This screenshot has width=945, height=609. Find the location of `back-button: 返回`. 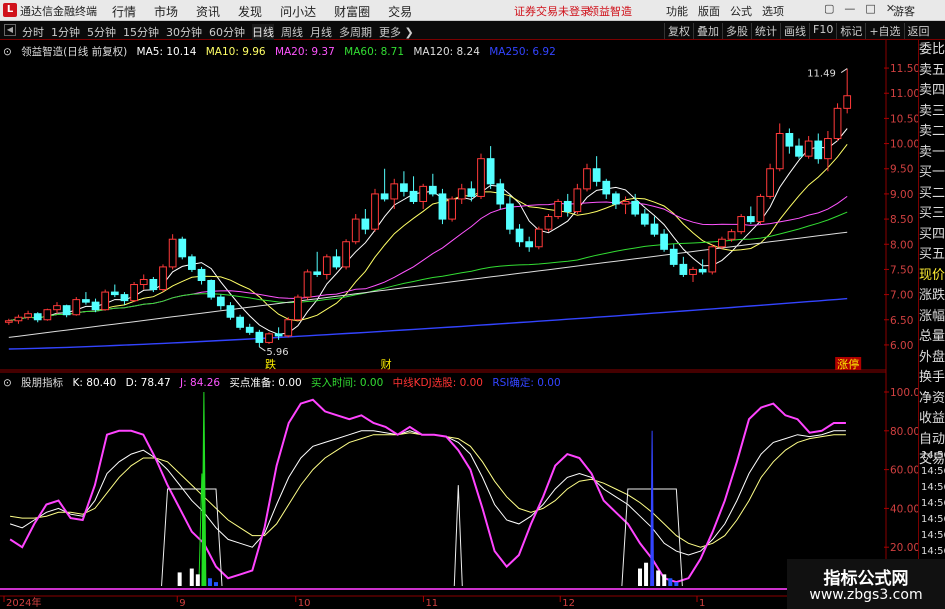

back-button: 返回 is located at coordinates (918, 31).